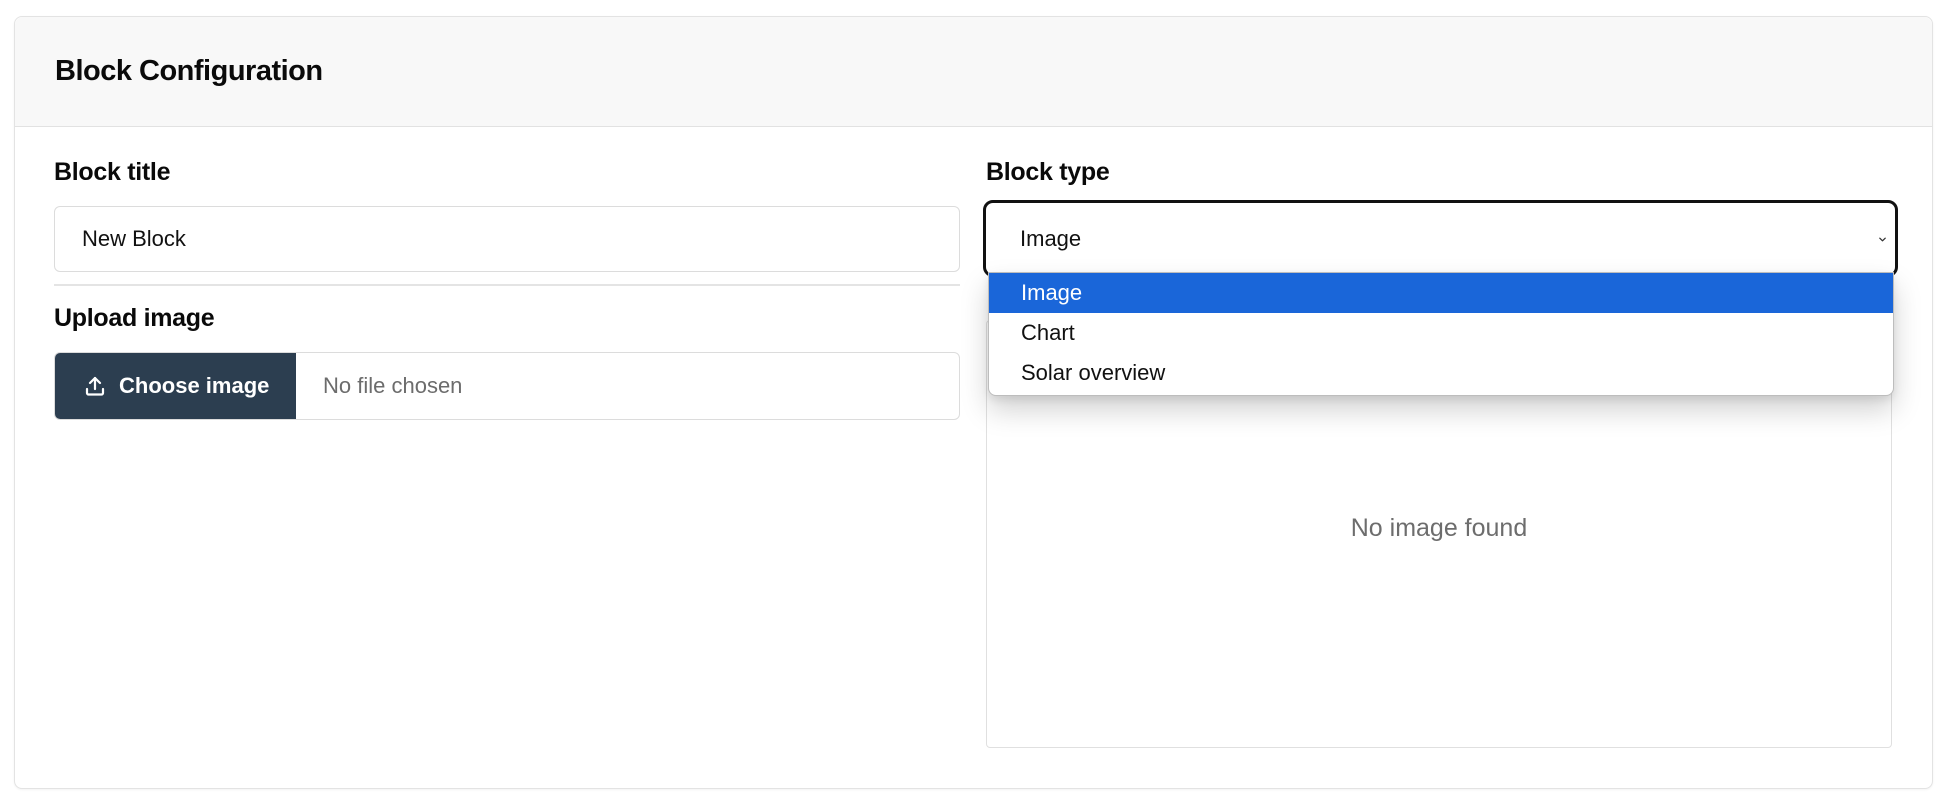 The image size is (1955, 807). Describe the element at coordinates (1048, 172) in the screenshot. I see `block-type-label: Block type` at that location.